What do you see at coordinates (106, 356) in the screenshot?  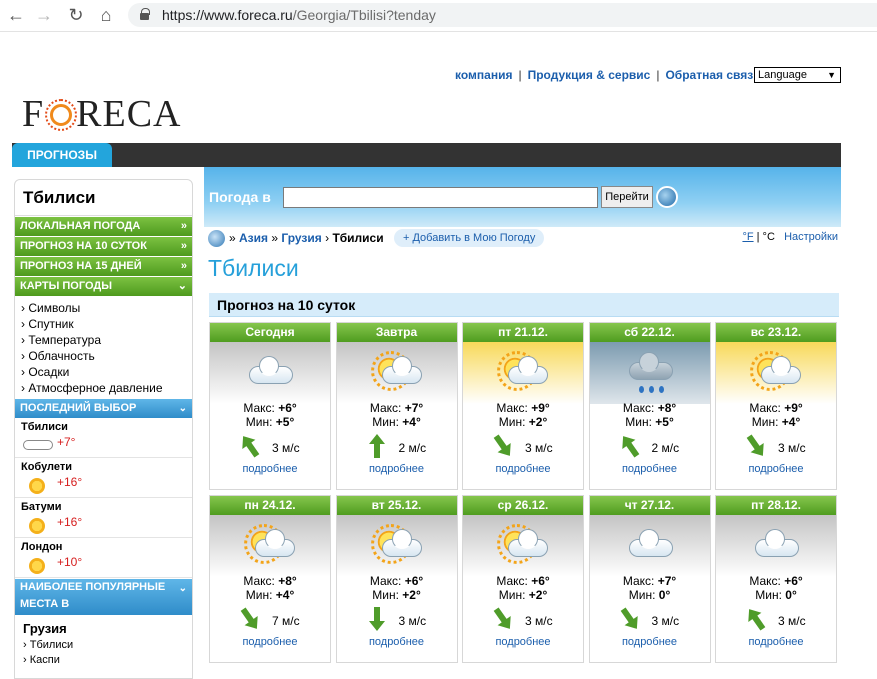 I see `map-link-clouds: Облачность` at bounding box center [106, 356].